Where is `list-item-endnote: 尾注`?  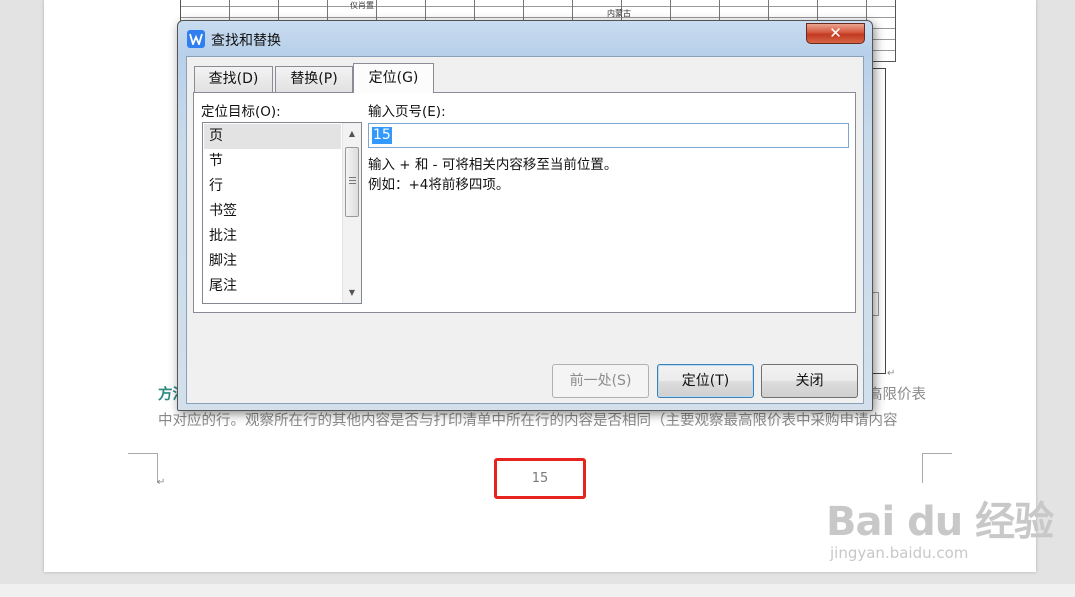
list-item-endnote: 尾注 is located at coordinates (272, 286).